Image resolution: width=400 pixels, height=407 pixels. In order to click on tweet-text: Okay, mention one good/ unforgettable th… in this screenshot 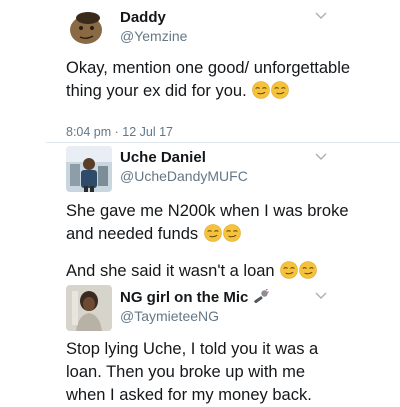, I will do `click(216, 80)`.